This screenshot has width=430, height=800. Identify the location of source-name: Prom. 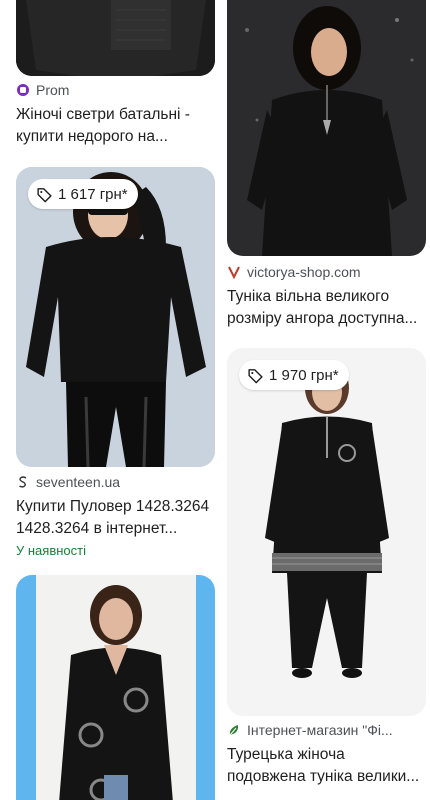
(53, 90).